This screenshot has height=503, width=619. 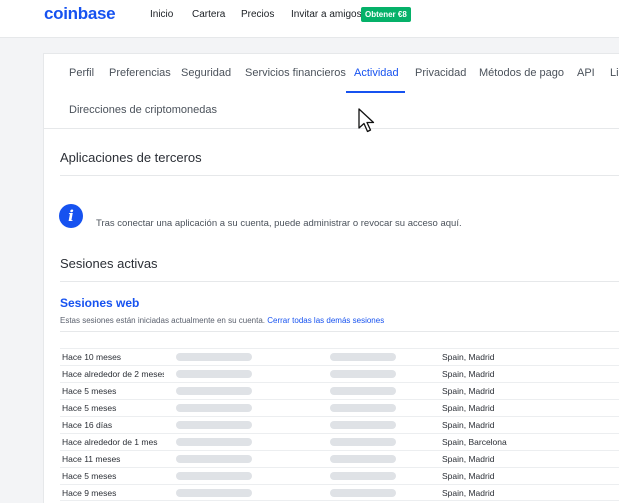 I want to click on nav-precios: Precios, so click(x=257, y=14).